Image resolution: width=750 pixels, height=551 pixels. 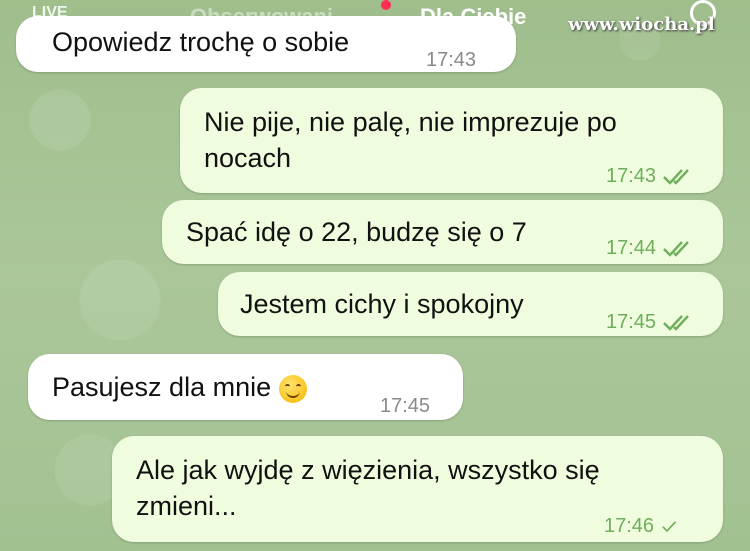 I want to click on message-text: Spać idę o 22, budzę się o 7, so click(x=356, y=232).